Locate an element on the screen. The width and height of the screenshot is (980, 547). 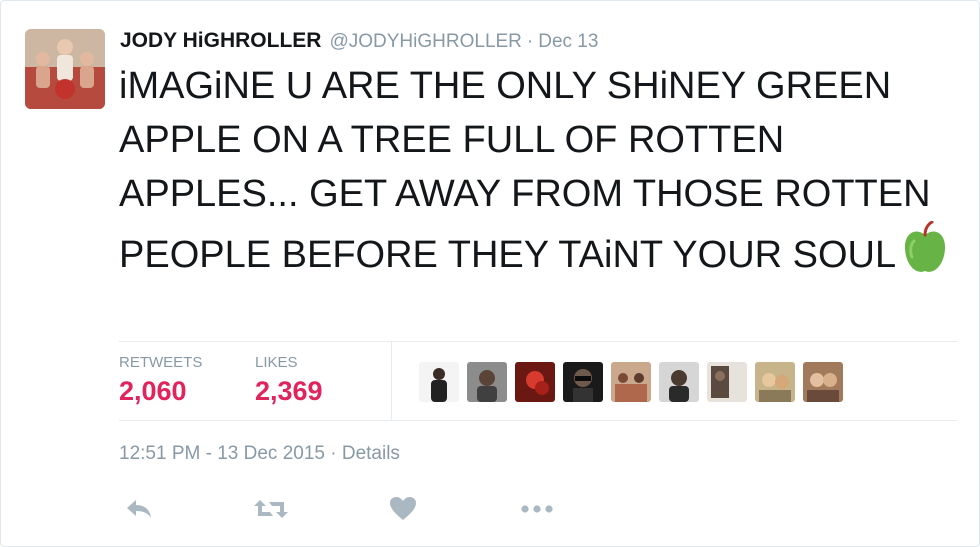
green-apple-icon is located at coordinates (925, 255).